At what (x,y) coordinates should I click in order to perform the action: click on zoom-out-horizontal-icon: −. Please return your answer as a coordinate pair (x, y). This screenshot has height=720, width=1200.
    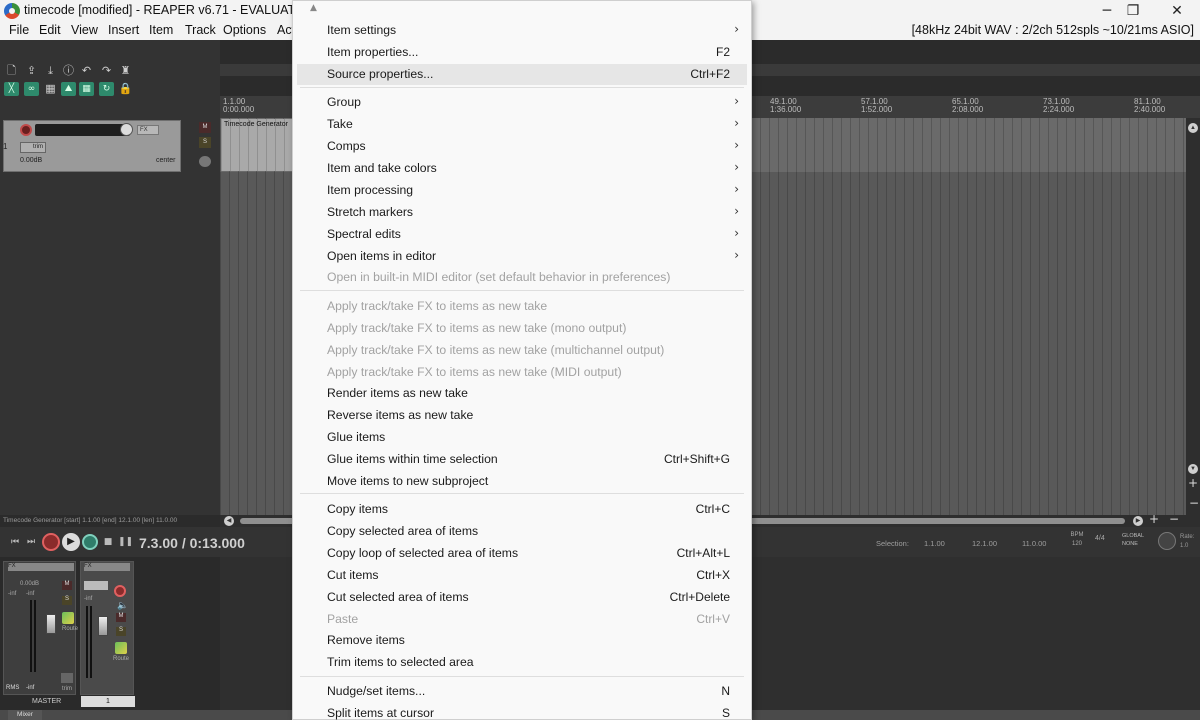
    Looking at the image, I should click on (1174, 519).